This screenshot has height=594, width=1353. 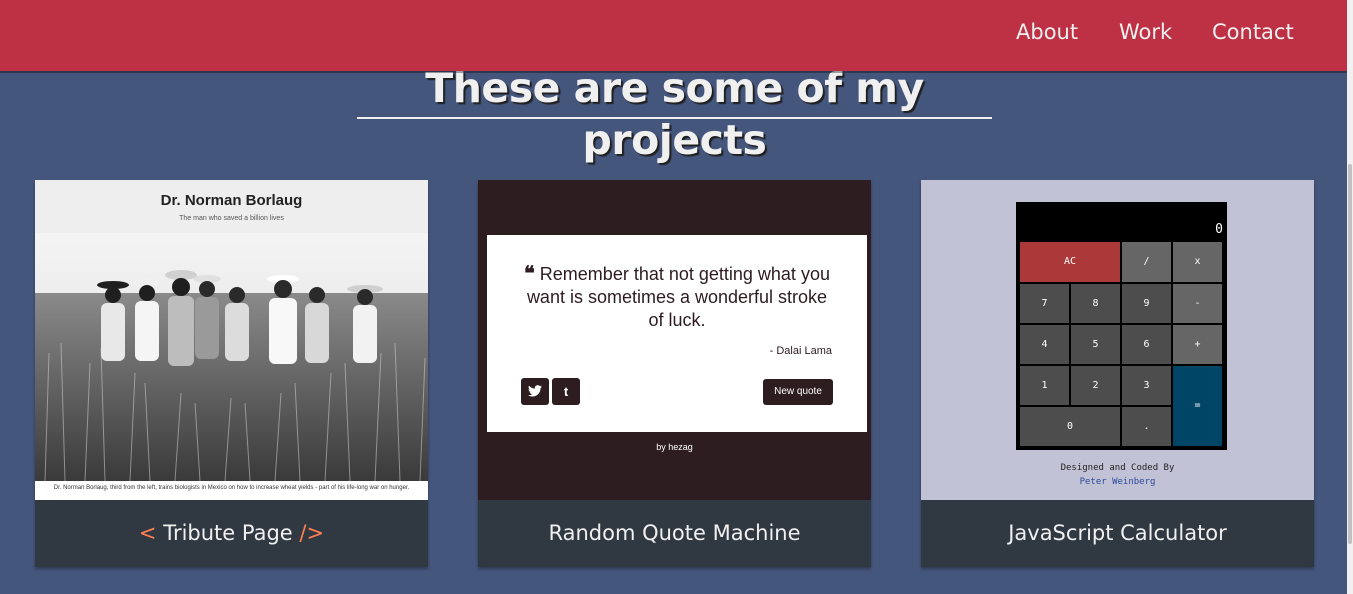 I want to click on navbar: About Work Contact, so click(x=673, y=35).